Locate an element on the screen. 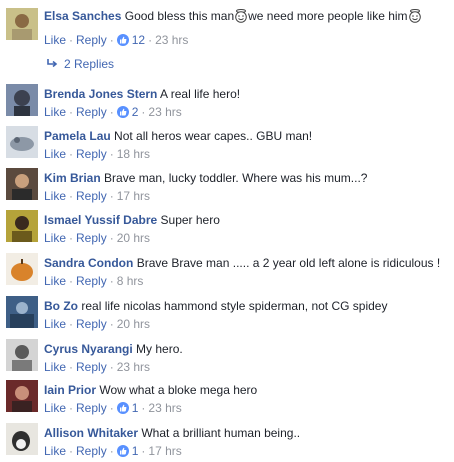 The width and height of the screenshot is (454, 462). comment-author: Brenda Jones Stern is located at coordinates (100, 94).